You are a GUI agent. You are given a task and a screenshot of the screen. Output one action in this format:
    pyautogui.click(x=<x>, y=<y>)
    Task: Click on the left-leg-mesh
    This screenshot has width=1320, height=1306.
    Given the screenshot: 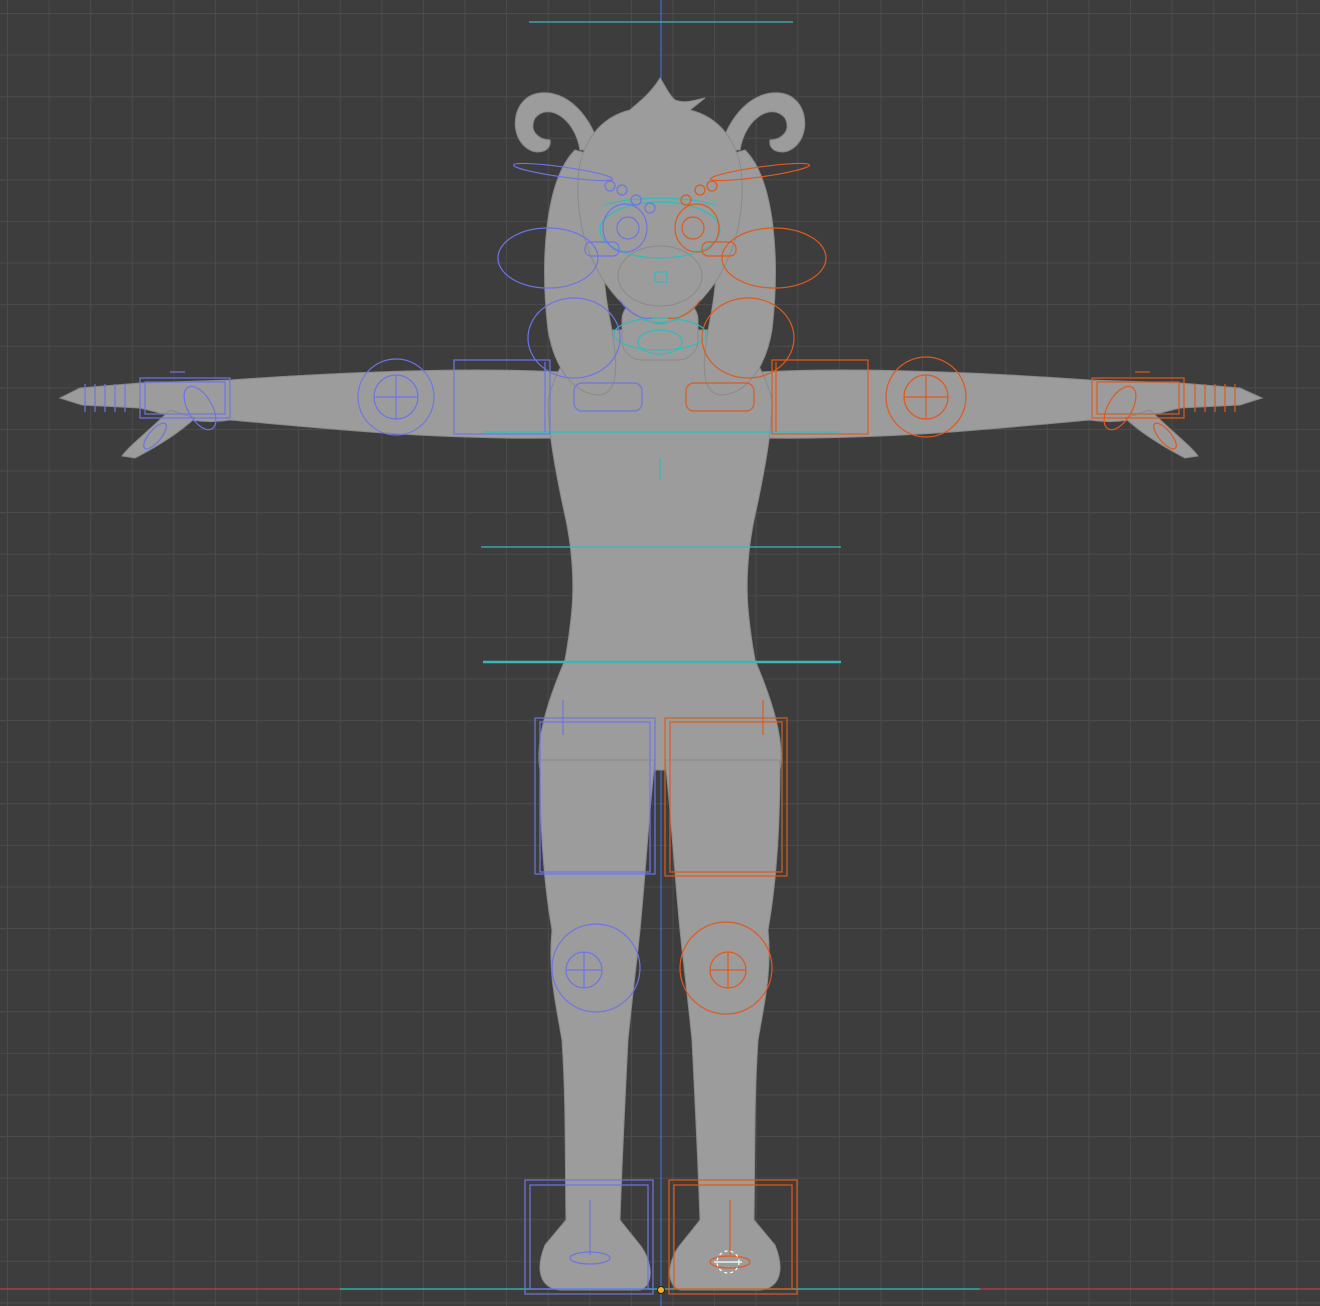 What is the action you would take?
    pyautogui.click(x=597, y=1025)
    